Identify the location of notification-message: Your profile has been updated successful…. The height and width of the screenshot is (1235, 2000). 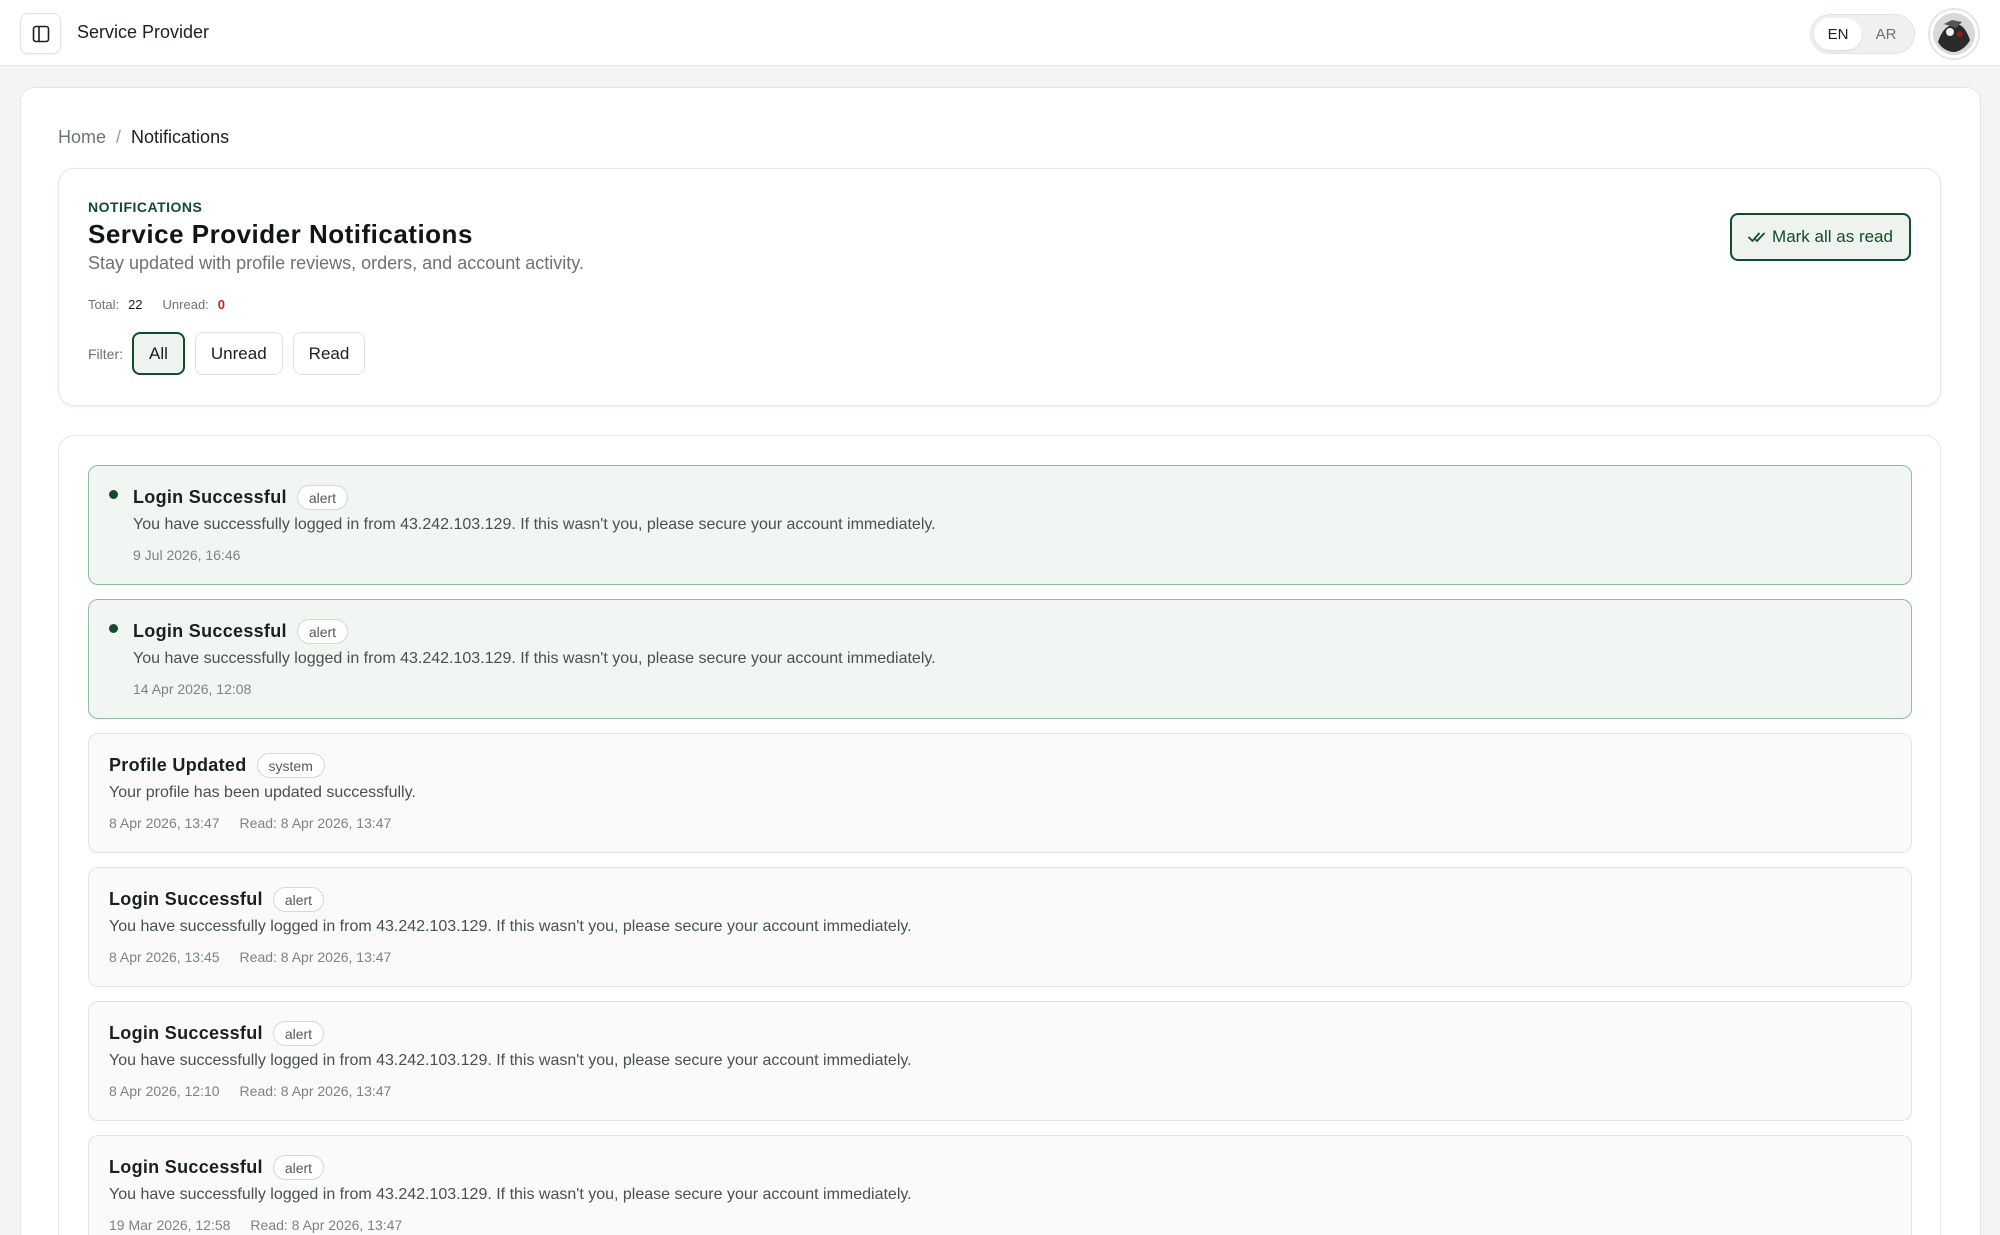
(262, 792).